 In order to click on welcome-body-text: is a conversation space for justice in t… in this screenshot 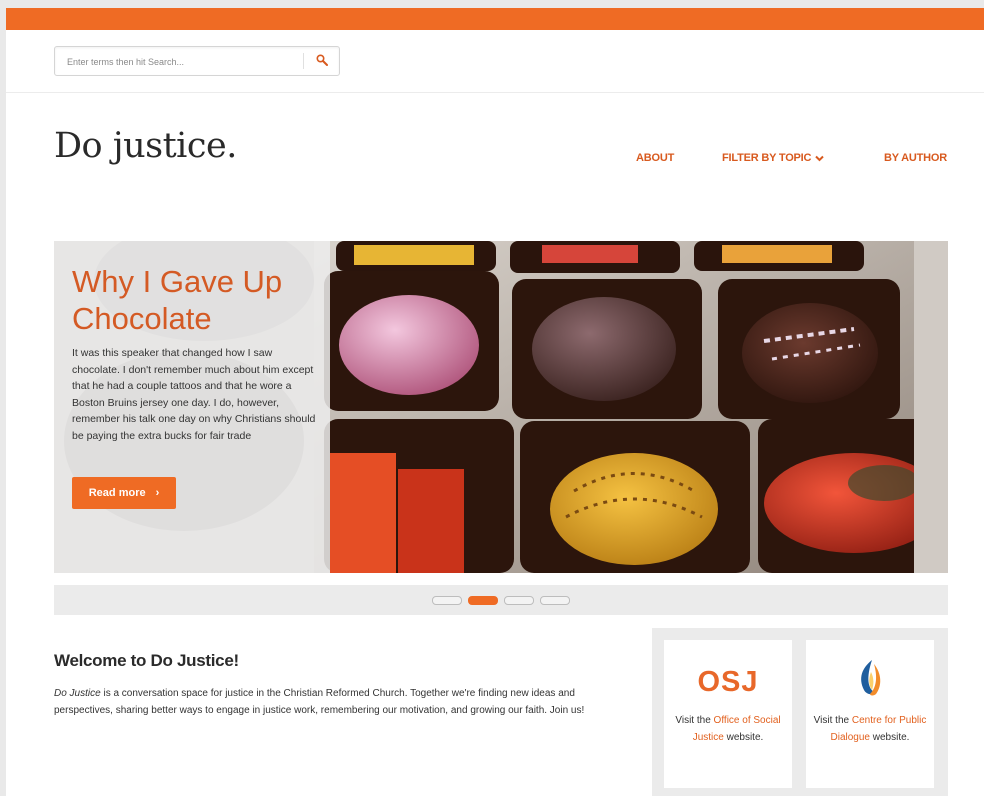, I will do `click(319, 702)`.